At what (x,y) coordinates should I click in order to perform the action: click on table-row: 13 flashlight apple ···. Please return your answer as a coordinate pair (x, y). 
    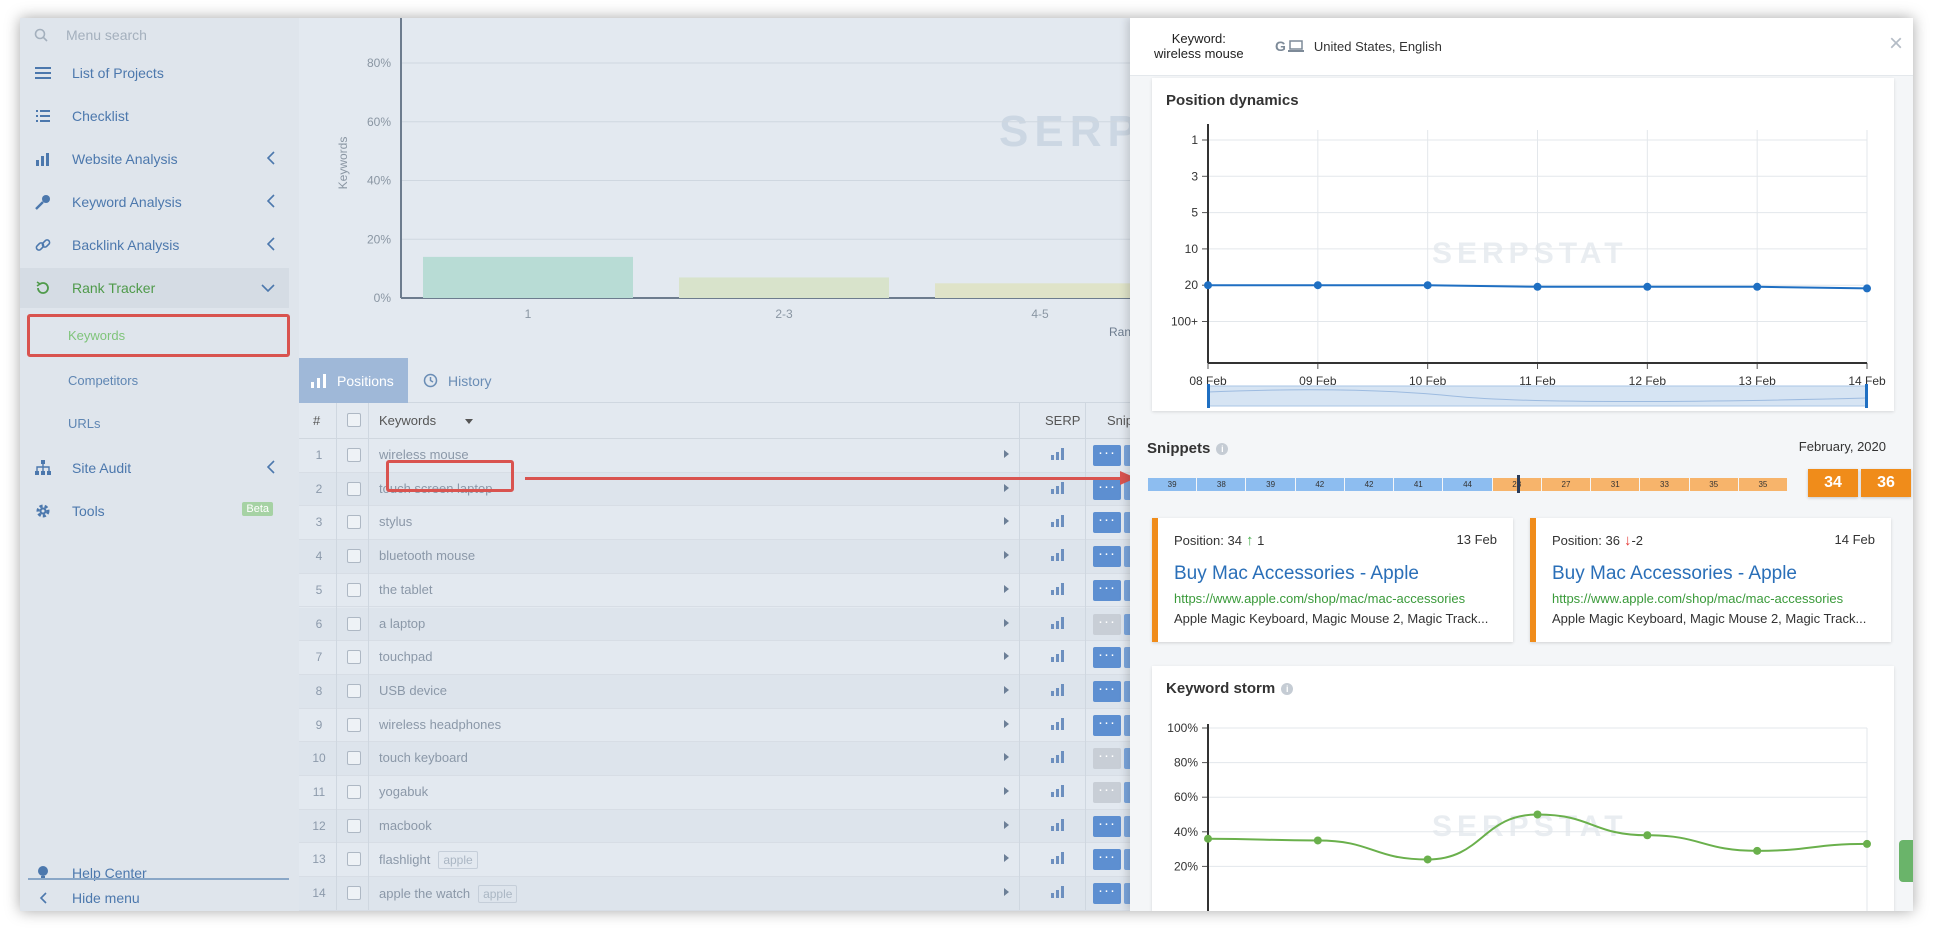
    Looking at the image, I should click on (724, 860).